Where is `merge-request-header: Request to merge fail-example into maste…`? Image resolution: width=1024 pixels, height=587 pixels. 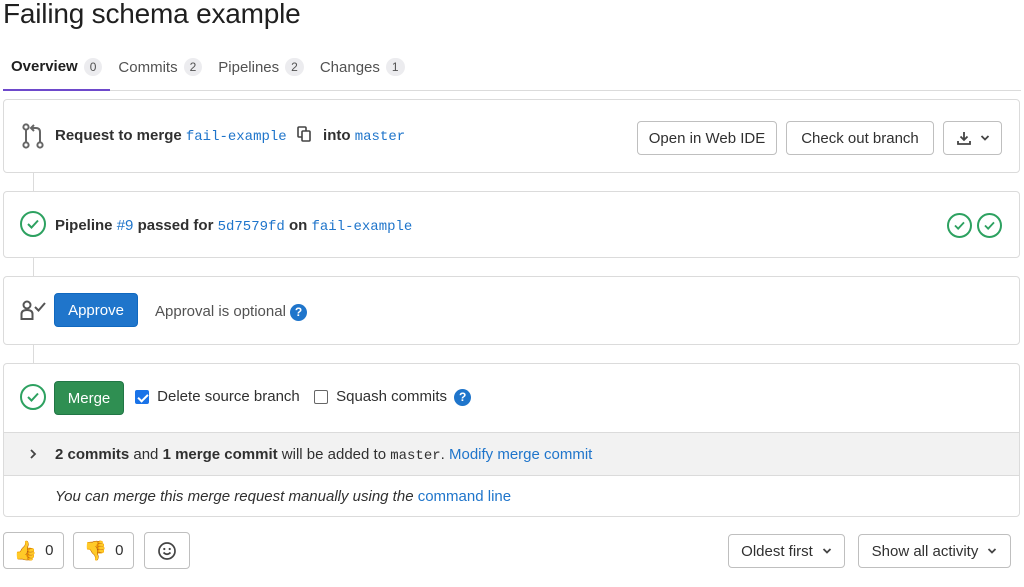 merge-request-header: Request to merge fail-example into maste… is located at coordinates (511, 136).